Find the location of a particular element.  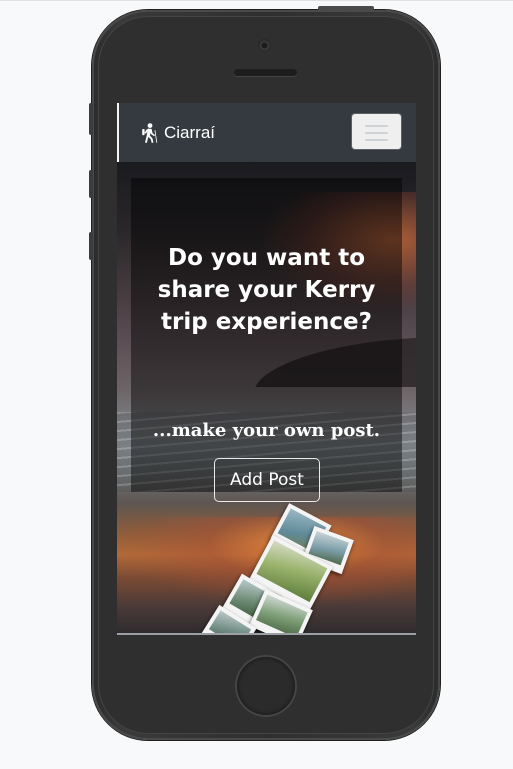

navbar-toggler-button is located at coordinates (376, 131).